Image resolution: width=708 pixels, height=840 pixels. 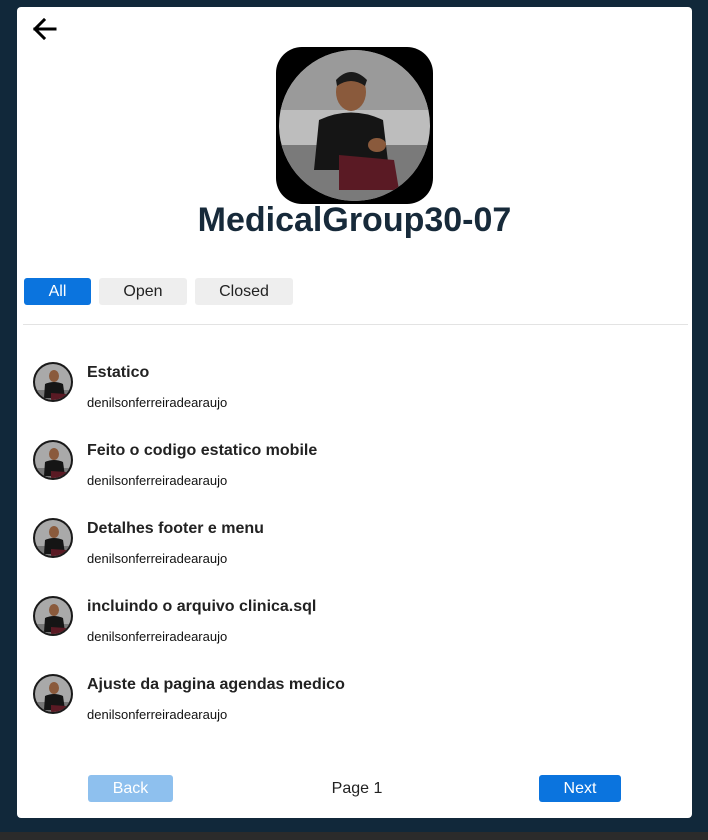 What do you see at coordinates (355, 324) in the screenshot?
I see `divider` at bounding box center [355, 324].